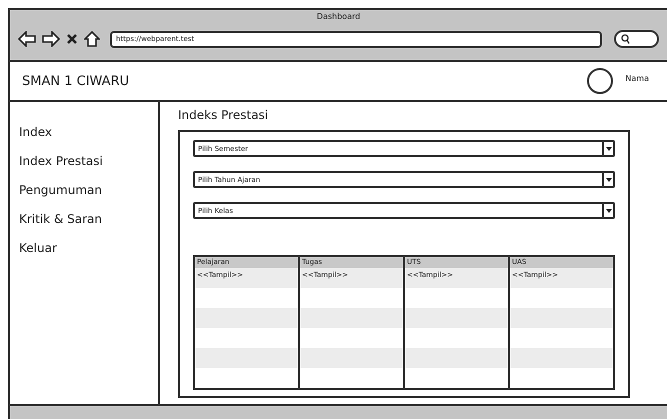 This screenshot has width=667, height=419. Describe the element at coordinates (88, 136) in the screenshot. I see `sidebar-item: Index` at that location.